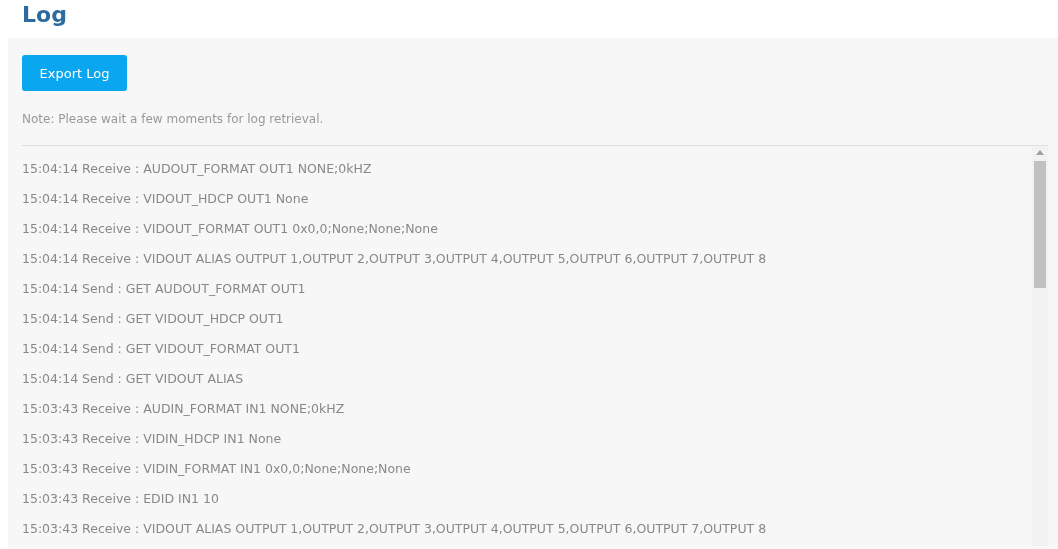  Describe the element at coordinates (153, 319) in the screenshot. I see `log-line: 15:04:14 Send : GET VIDOUT_HDCP OUT1` at that location.